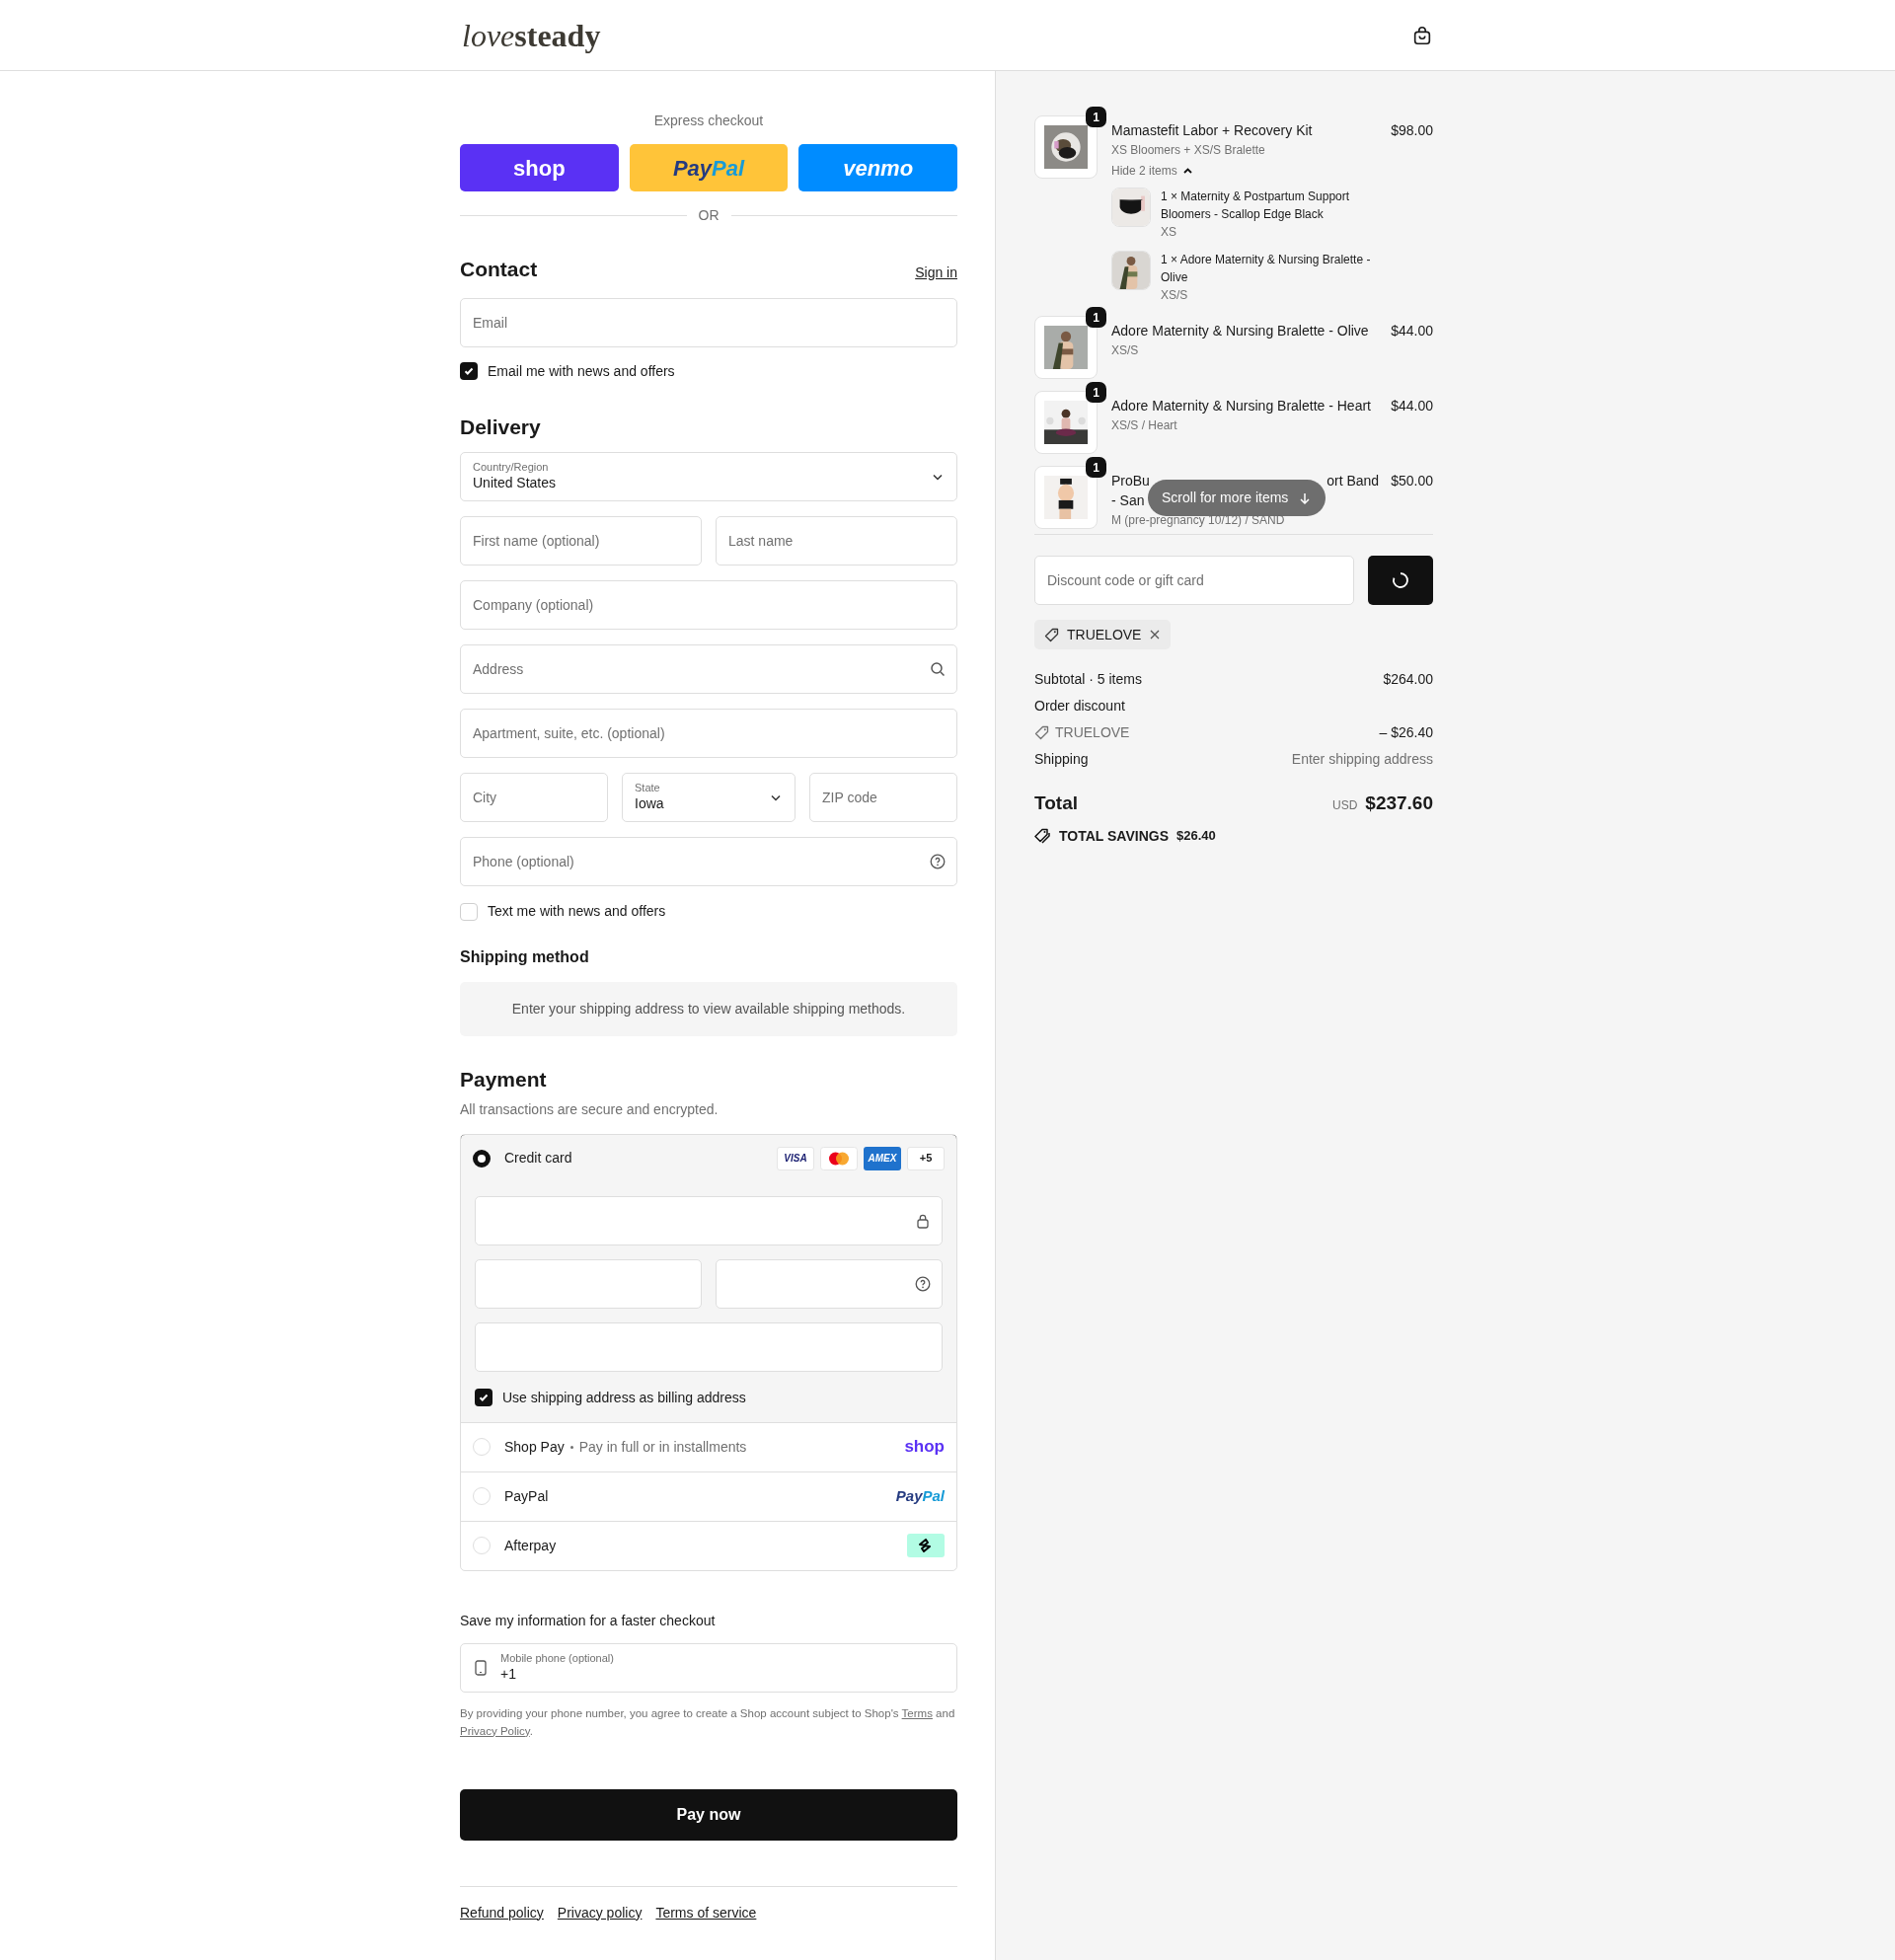 The height and width of the screenshot is (1960, 1895). Describe the element at coordinates (709, 797) in the screenshot. I see `select-field: State Iowa` at that location.